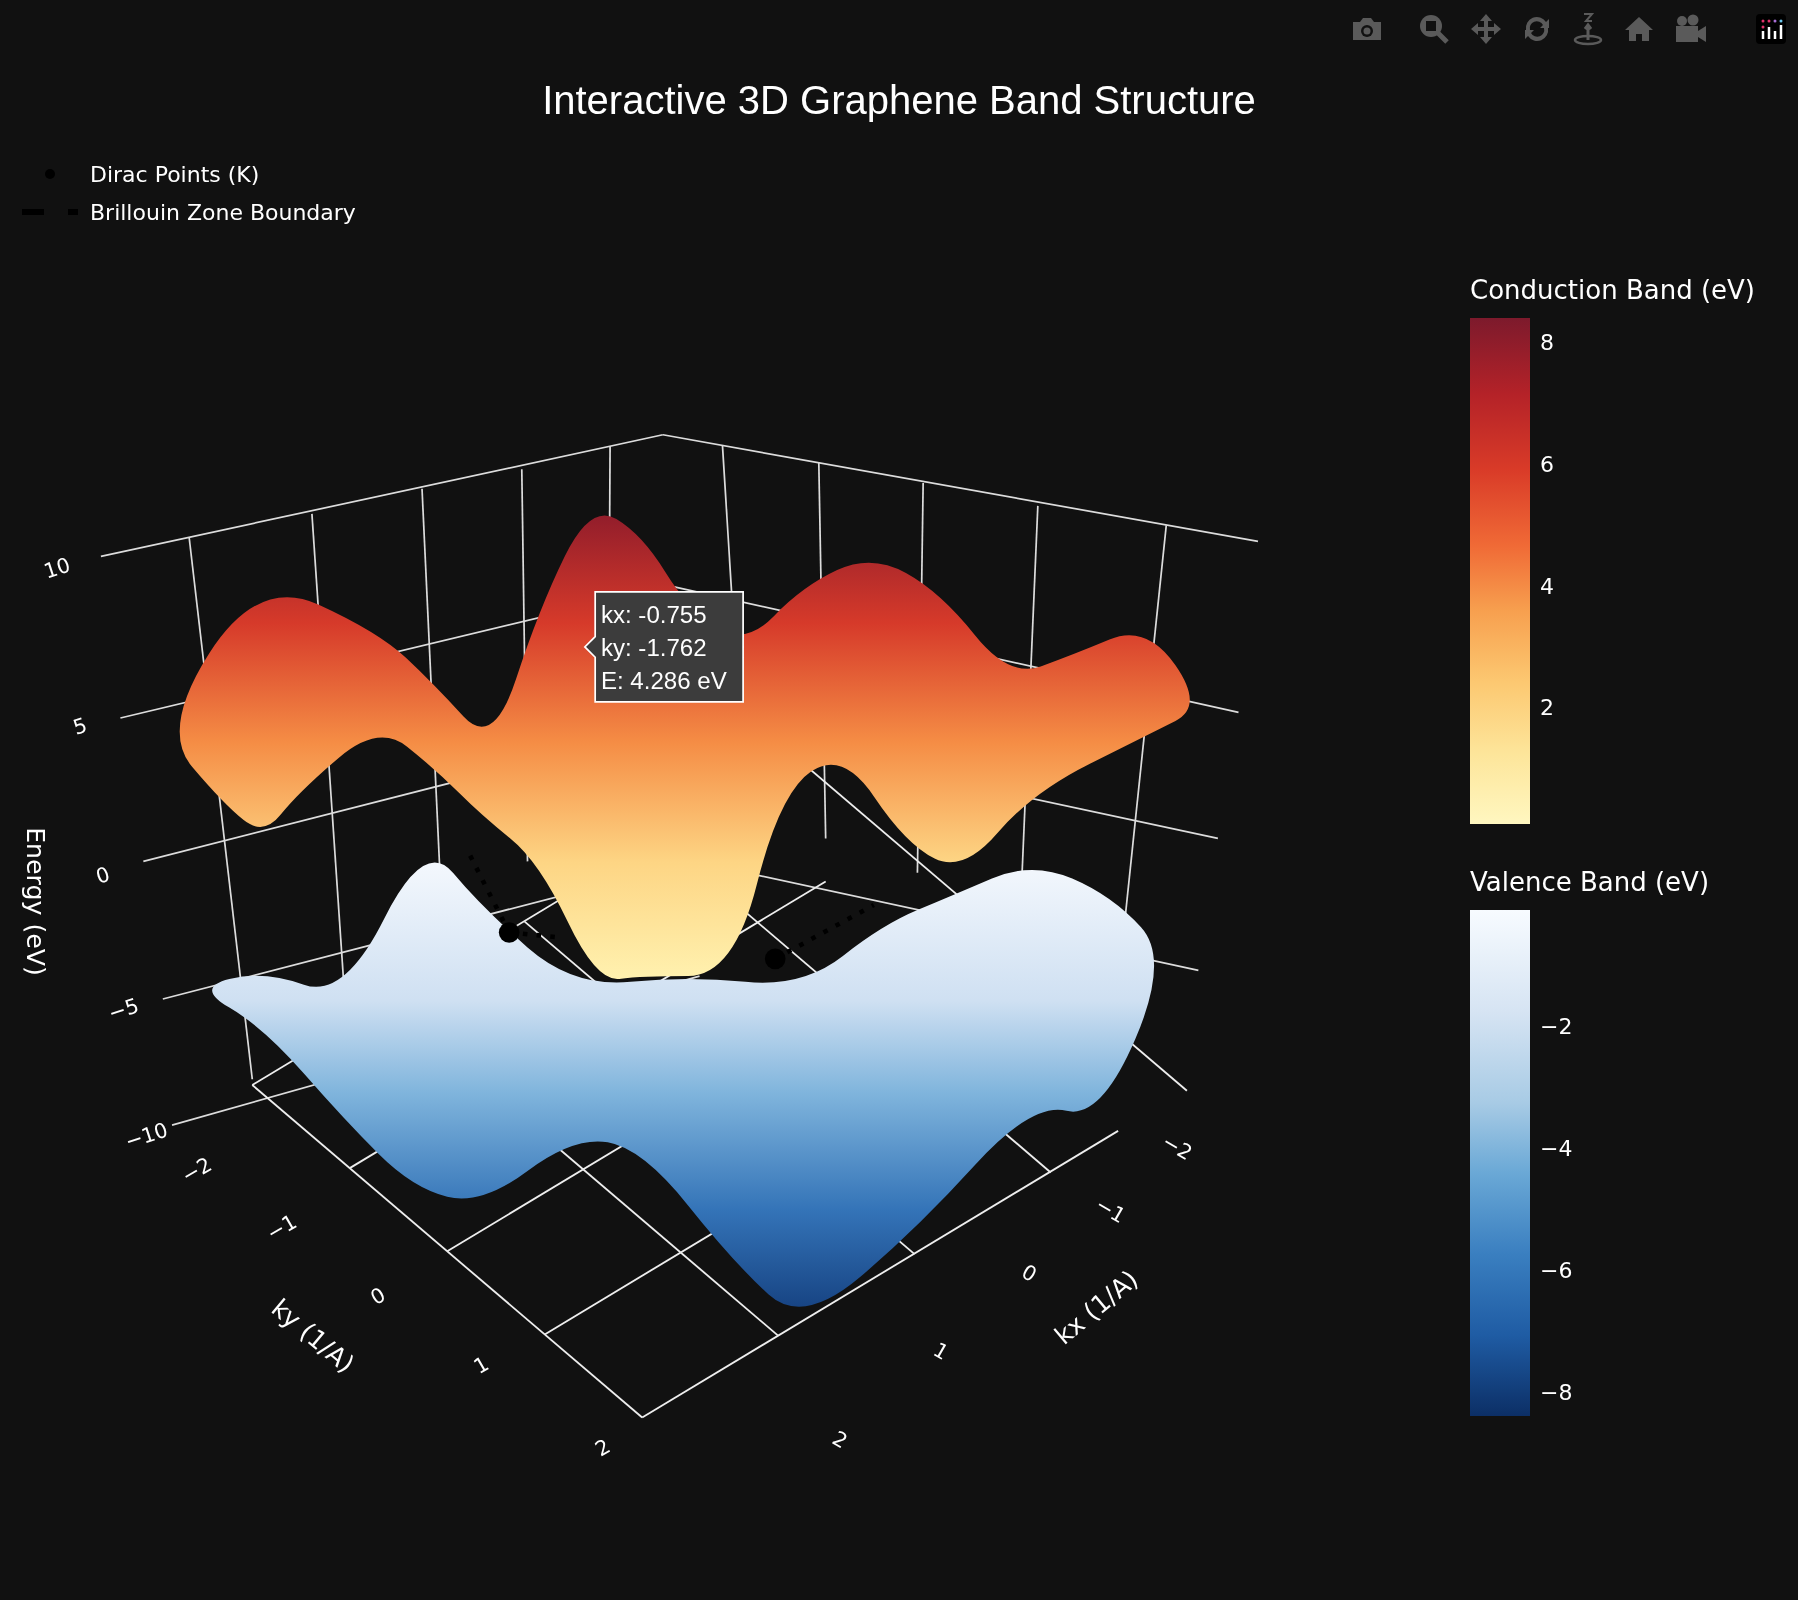 The height and width of the screenshot is (1600, 1798). Describe the element at coordinates (123, 1009) in the screenshot. I see `axis-tick-label: −5` at that location.